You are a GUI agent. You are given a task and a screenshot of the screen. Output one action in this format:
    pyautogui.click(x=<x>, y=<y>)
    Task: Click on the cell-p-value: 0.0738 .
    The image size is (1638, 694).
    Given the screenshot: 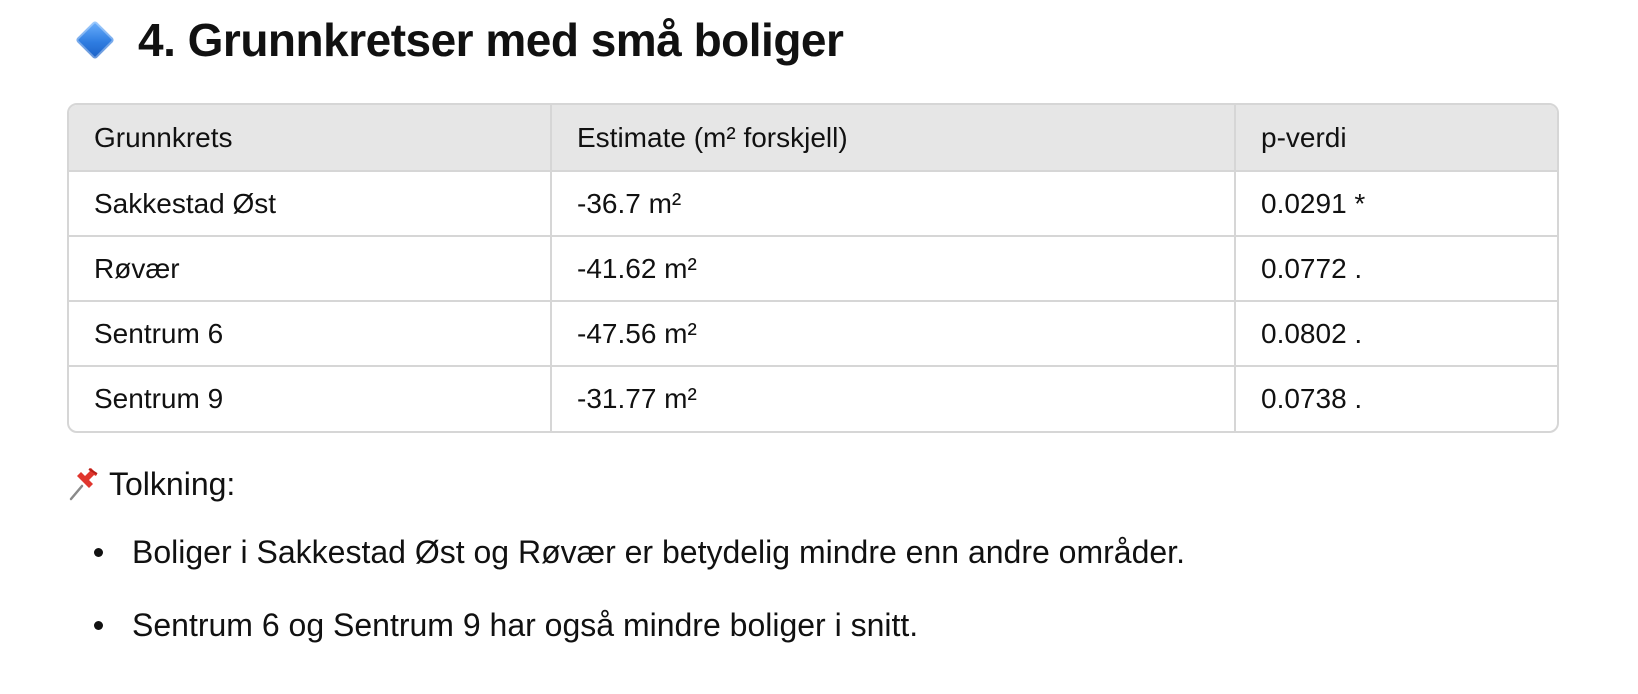 What is the action you would take?
    pyautogui.click(x=1312, y=398)
    